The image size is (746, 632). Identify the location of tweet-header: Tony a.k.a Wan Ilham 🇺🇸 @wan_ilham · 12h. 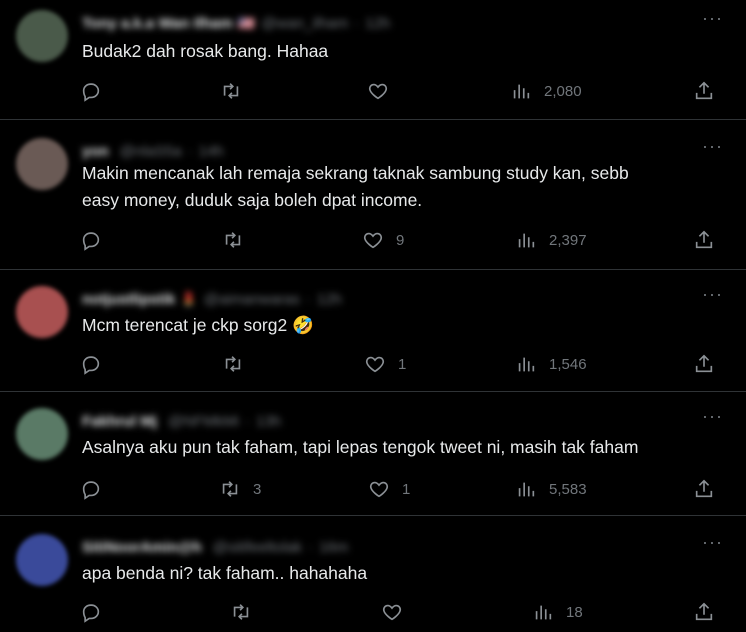
(236, 23).